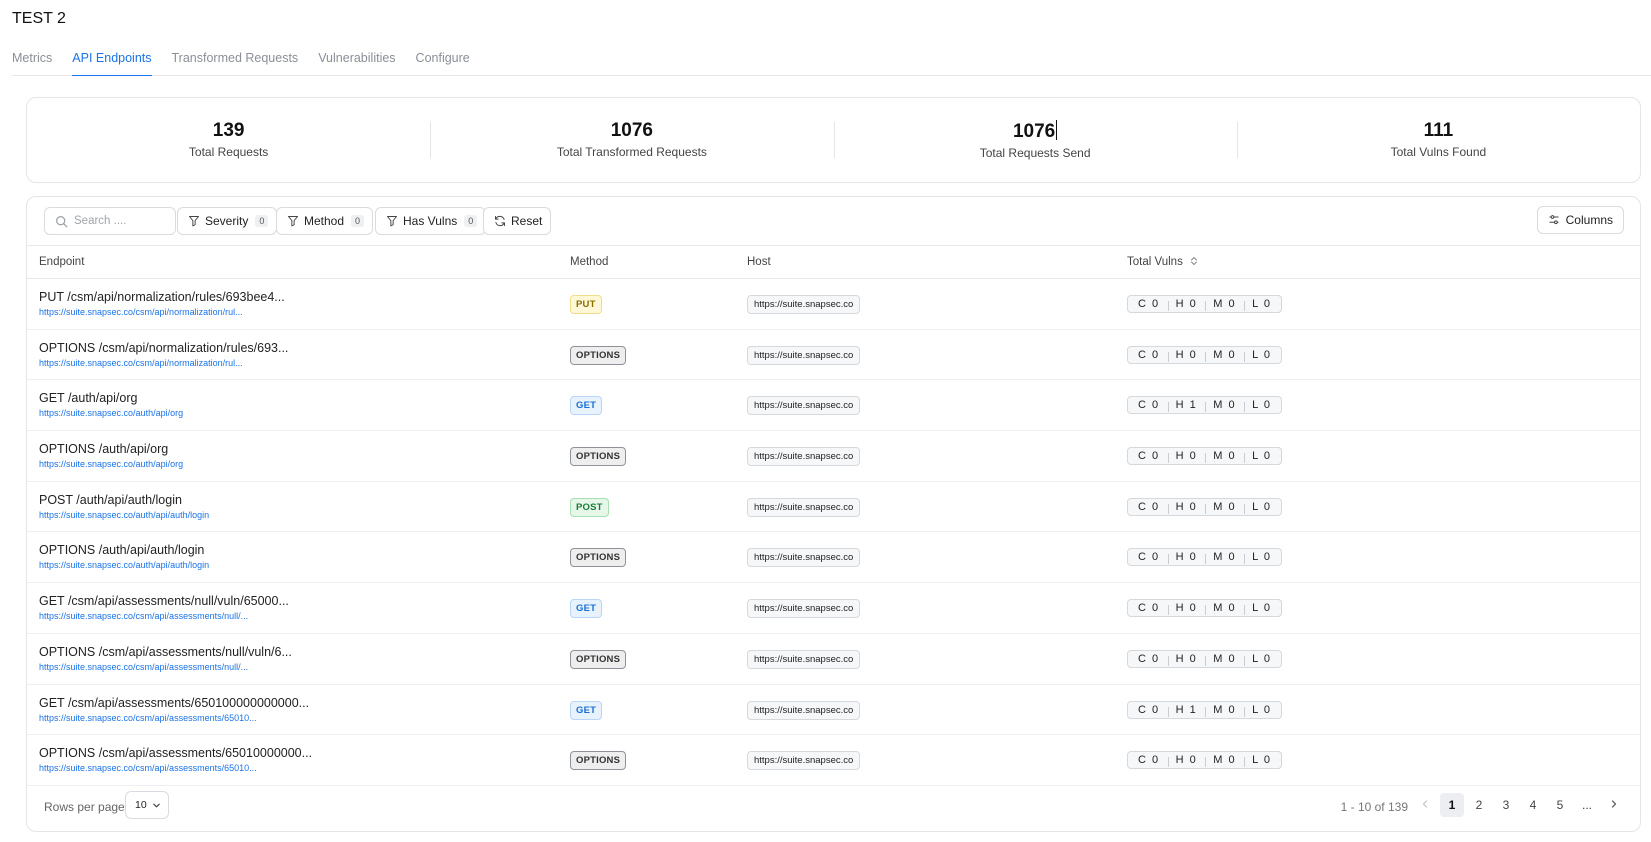  Describe the element at coordinates (293, 221) in the screenshot. I see `filter-icon` at that location.